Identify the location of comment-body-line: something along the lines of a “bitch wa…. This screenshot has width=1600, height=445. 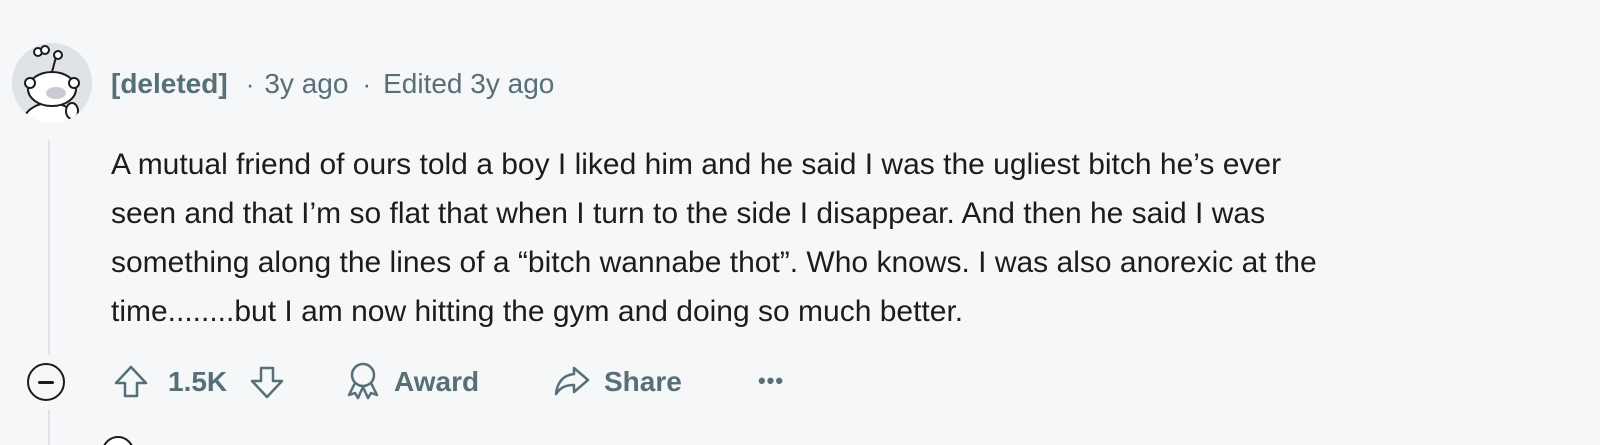
(714, 262).